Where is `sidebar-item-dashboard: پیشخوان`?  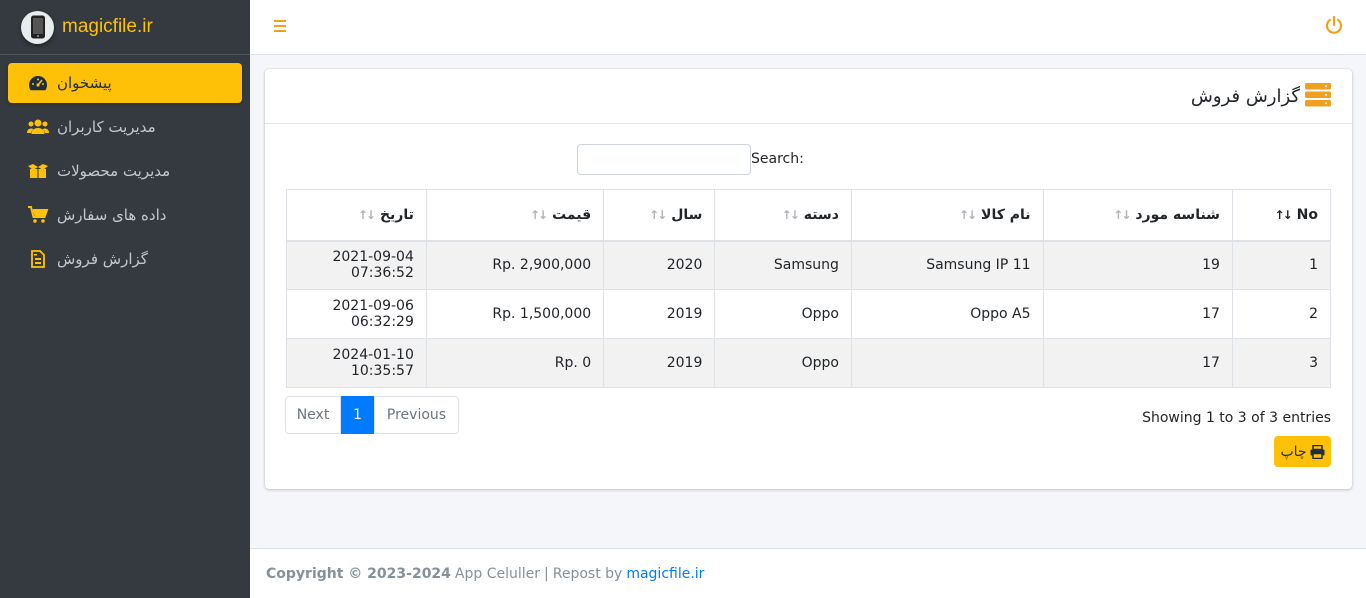 sidebar-item-dashboard: پیشخوان is located at coordinates (125, 83).